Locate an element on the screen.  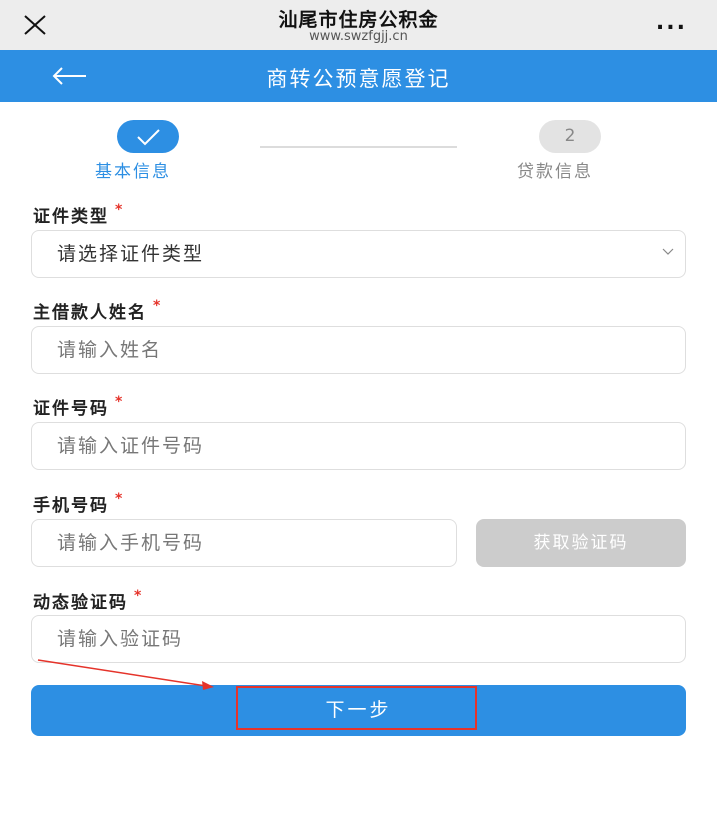
id-number-input: 请输入证件号码 is located at coordinates (358, 446).